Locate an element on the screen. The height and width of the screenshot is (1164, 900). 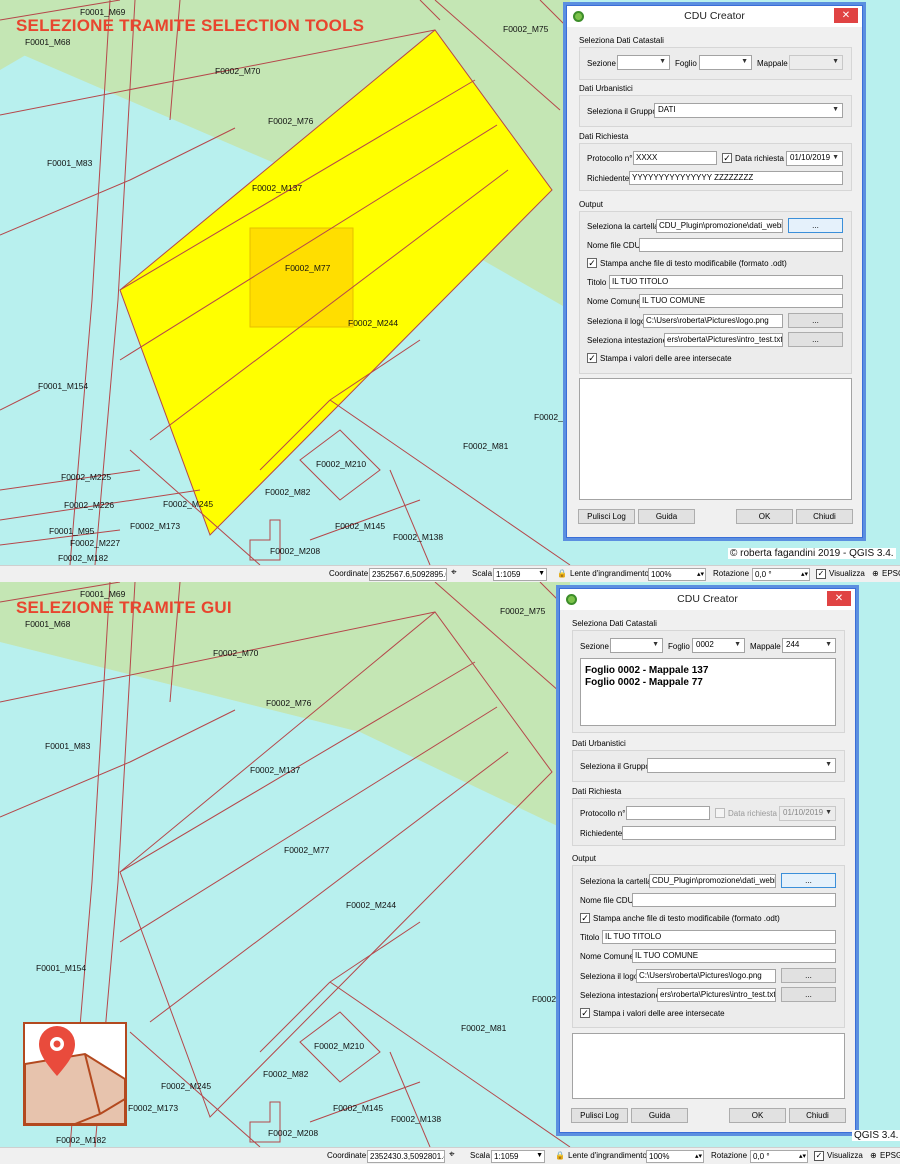
nomefile-label: Nome file CDU is located at coordinates (607, 900).